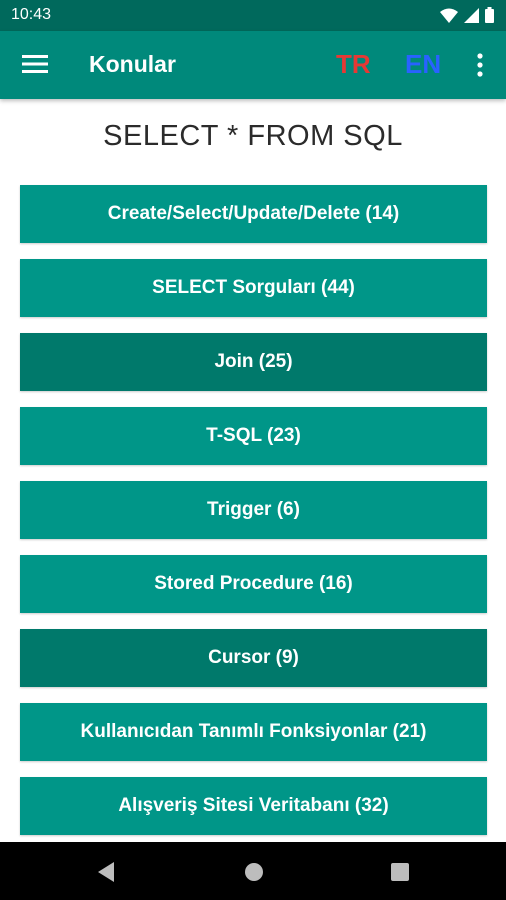 Image resolution: width=506 pixels, height=900 pixels. What do you see at coordinates (253, 214) in the screenshot?
I see `topic-button-crud: Create/Select/Update/Delete (14)` at bounding box center [253, 214].